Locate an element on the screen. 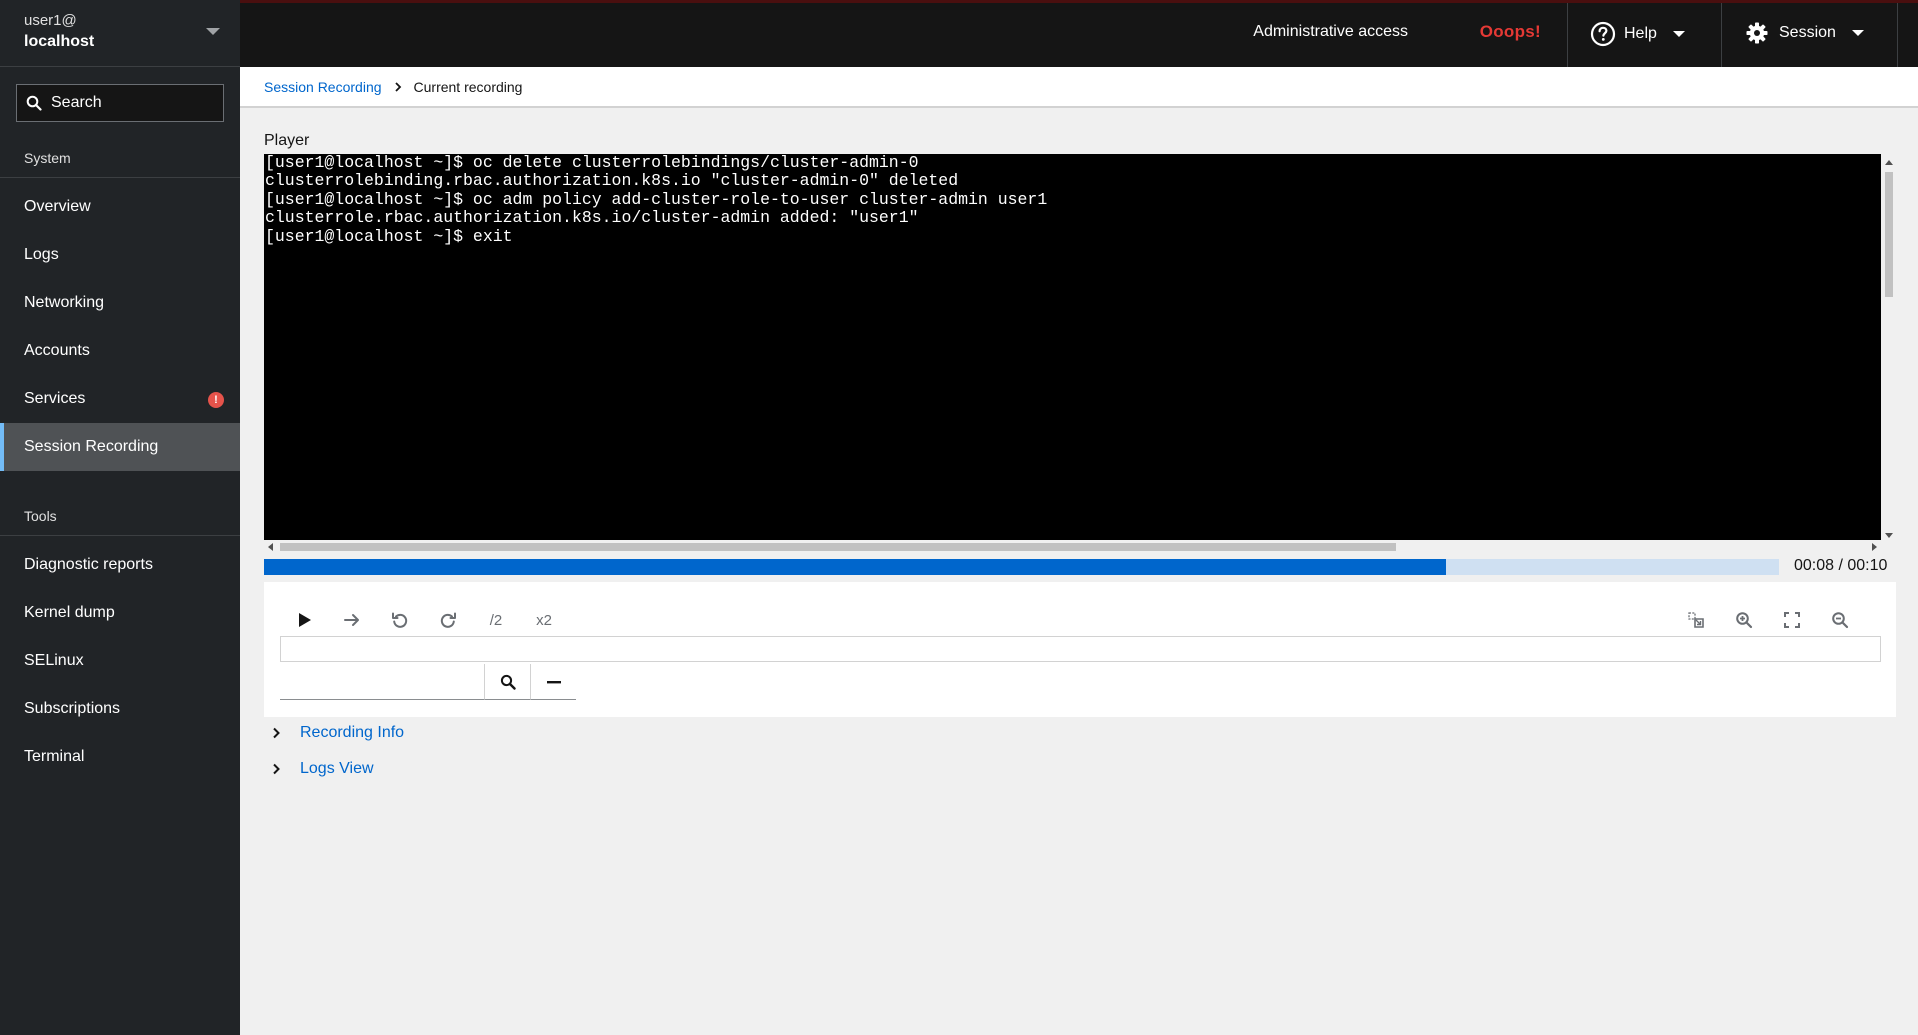 The height and width of the screenshot is (1035, 1918). player-controls: /2 x2 is located at coordinates (1080, 649).